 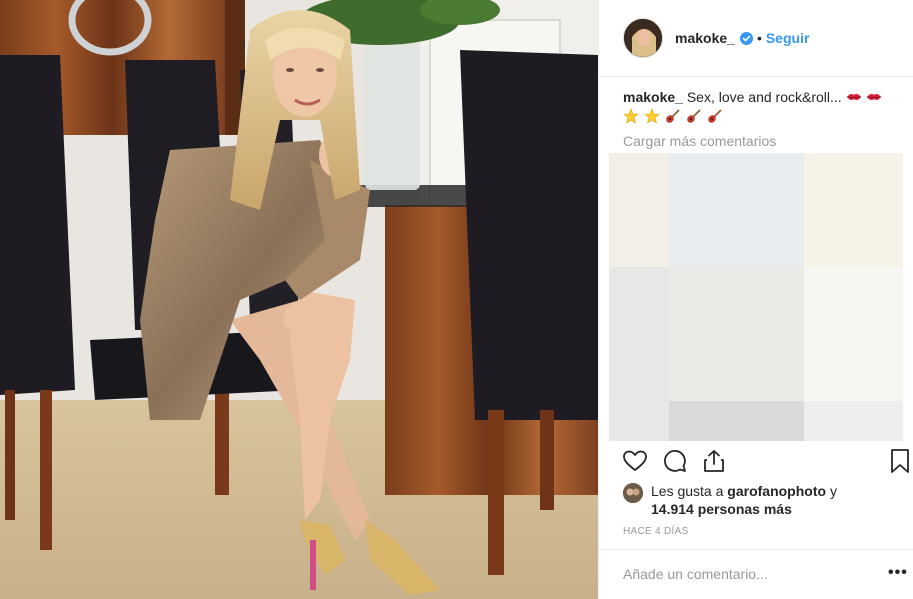 What do you see at coordinates (776, 491) in the screenshot?
I see `liker-username: garofanophoto` at bounding box center [776, 491].